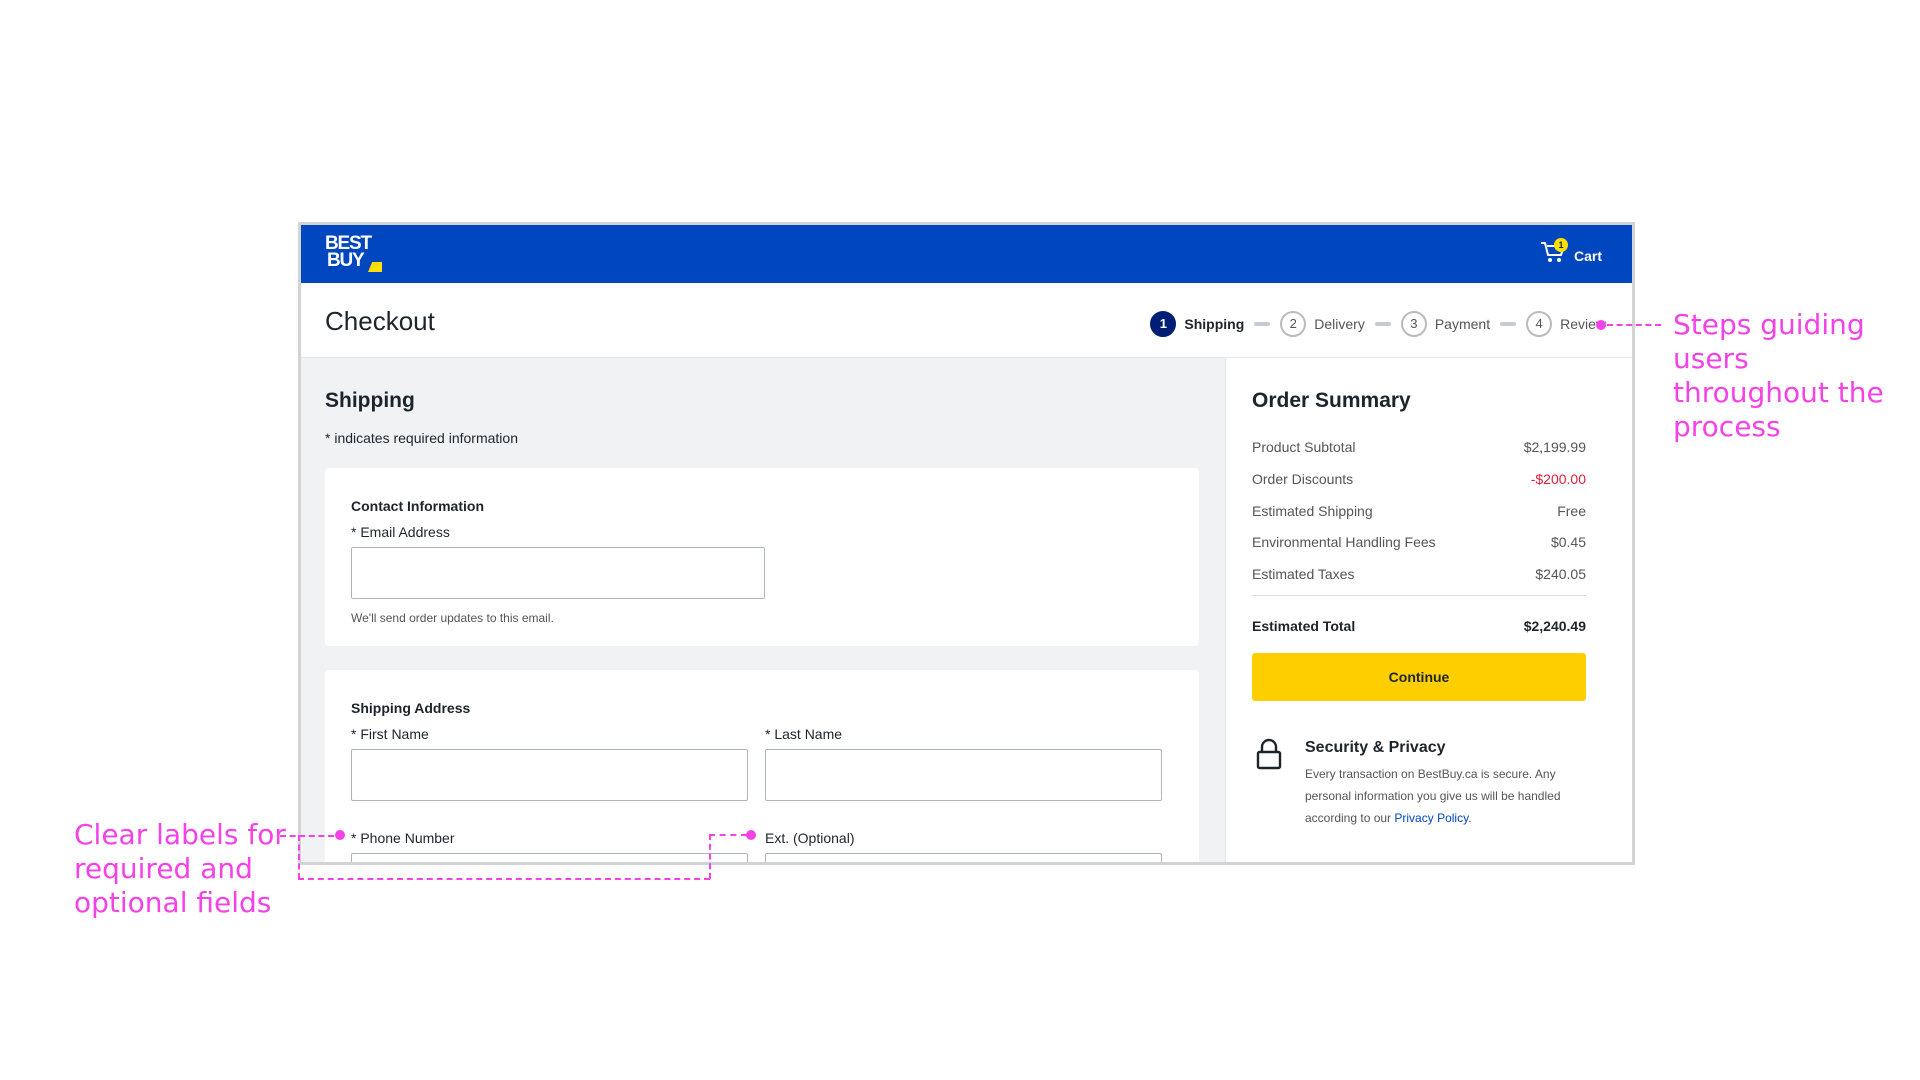 The height and width of the screenshot is (1080, 1920). What do you see at coordinates (558, 573) in the screenshot?
I see `email-field` at bounding box center [558, 573].